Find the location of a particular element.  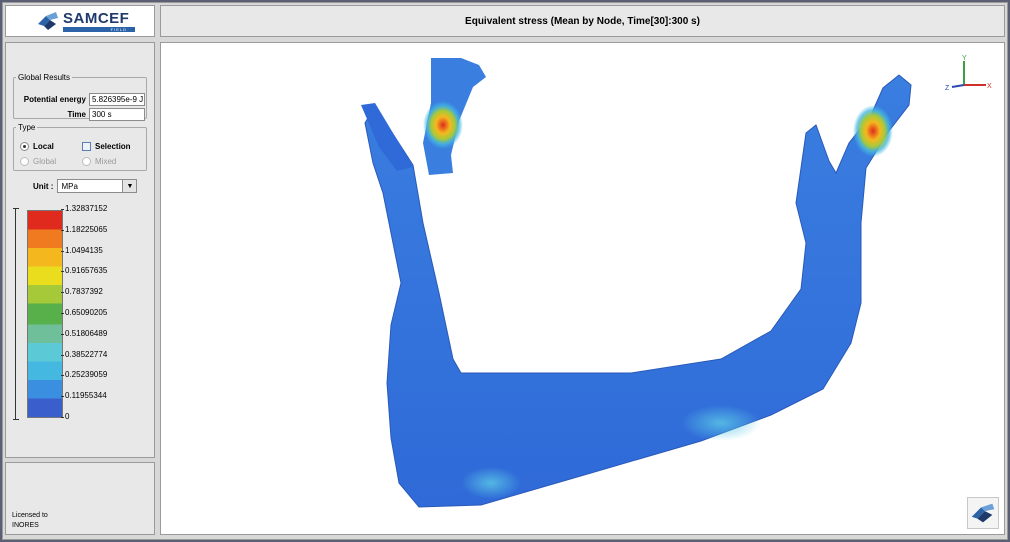

legend-tick-label: 0.11955344 is located at coordinates (84, 396).